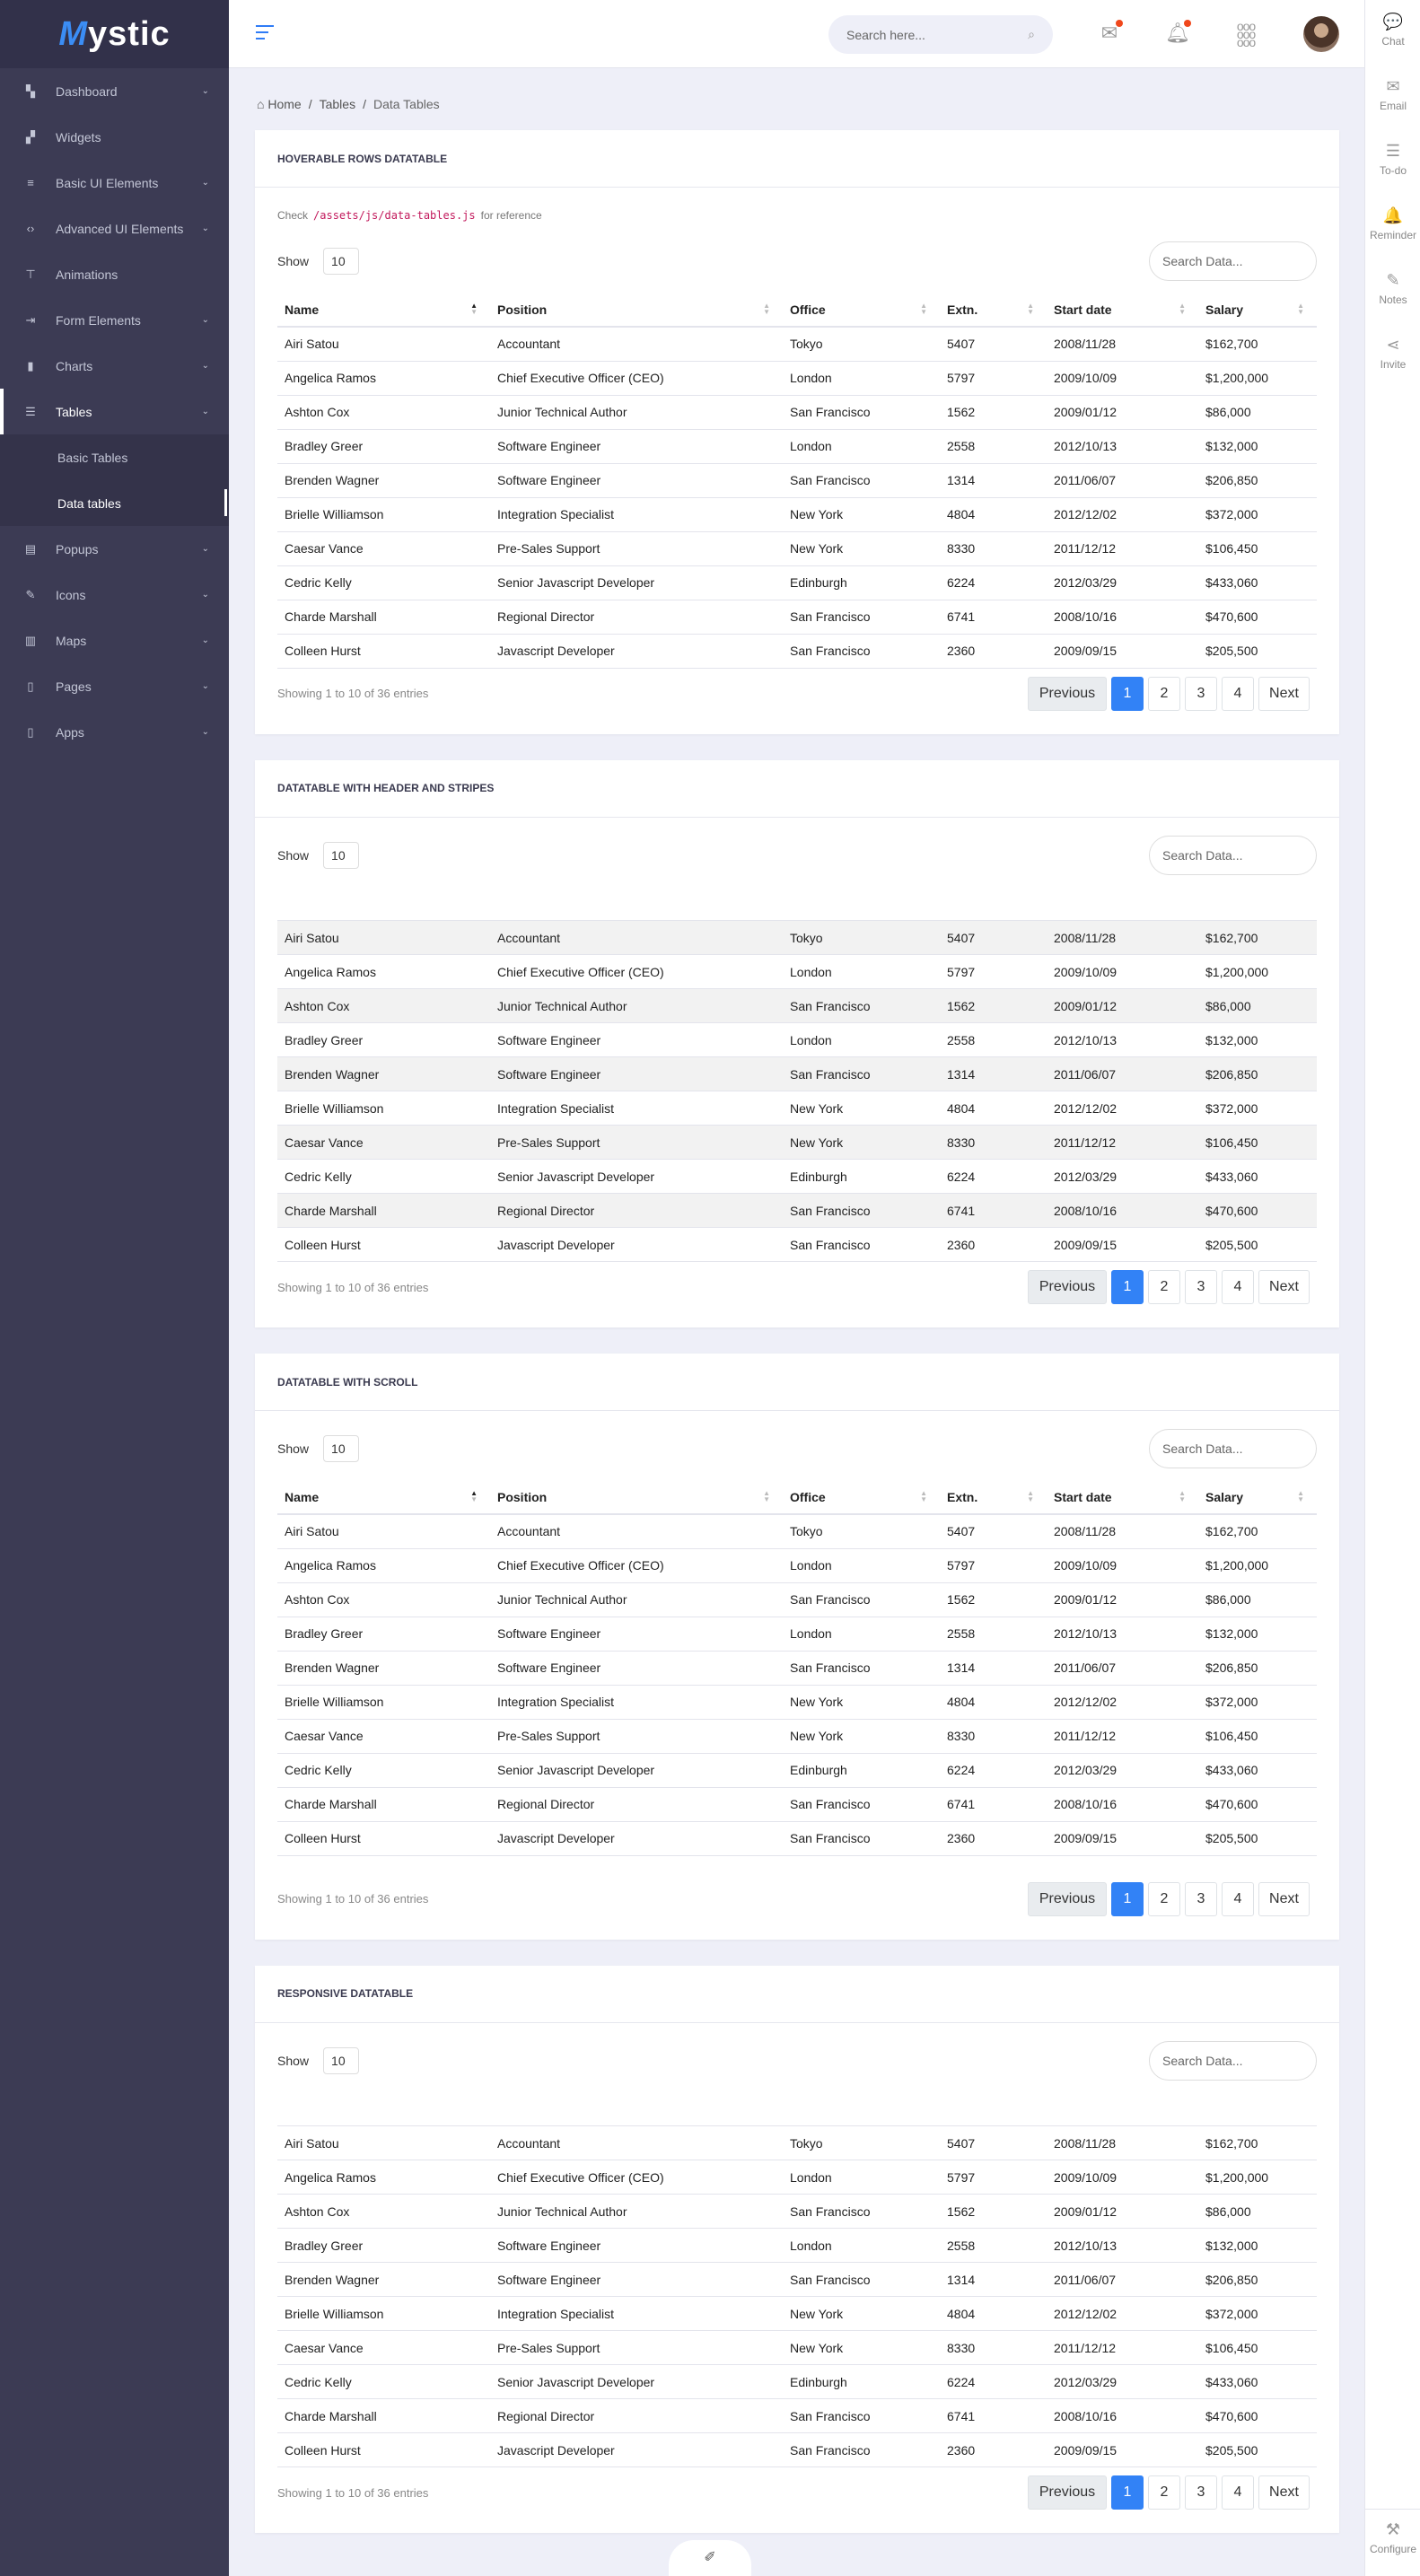 The width and height of the screenshot is (1420, 2576). Describe the element at coordinates (114, 595) in the screenshot. I see `sidebar-item-icons: ✎ Icons ⌄` at that location.